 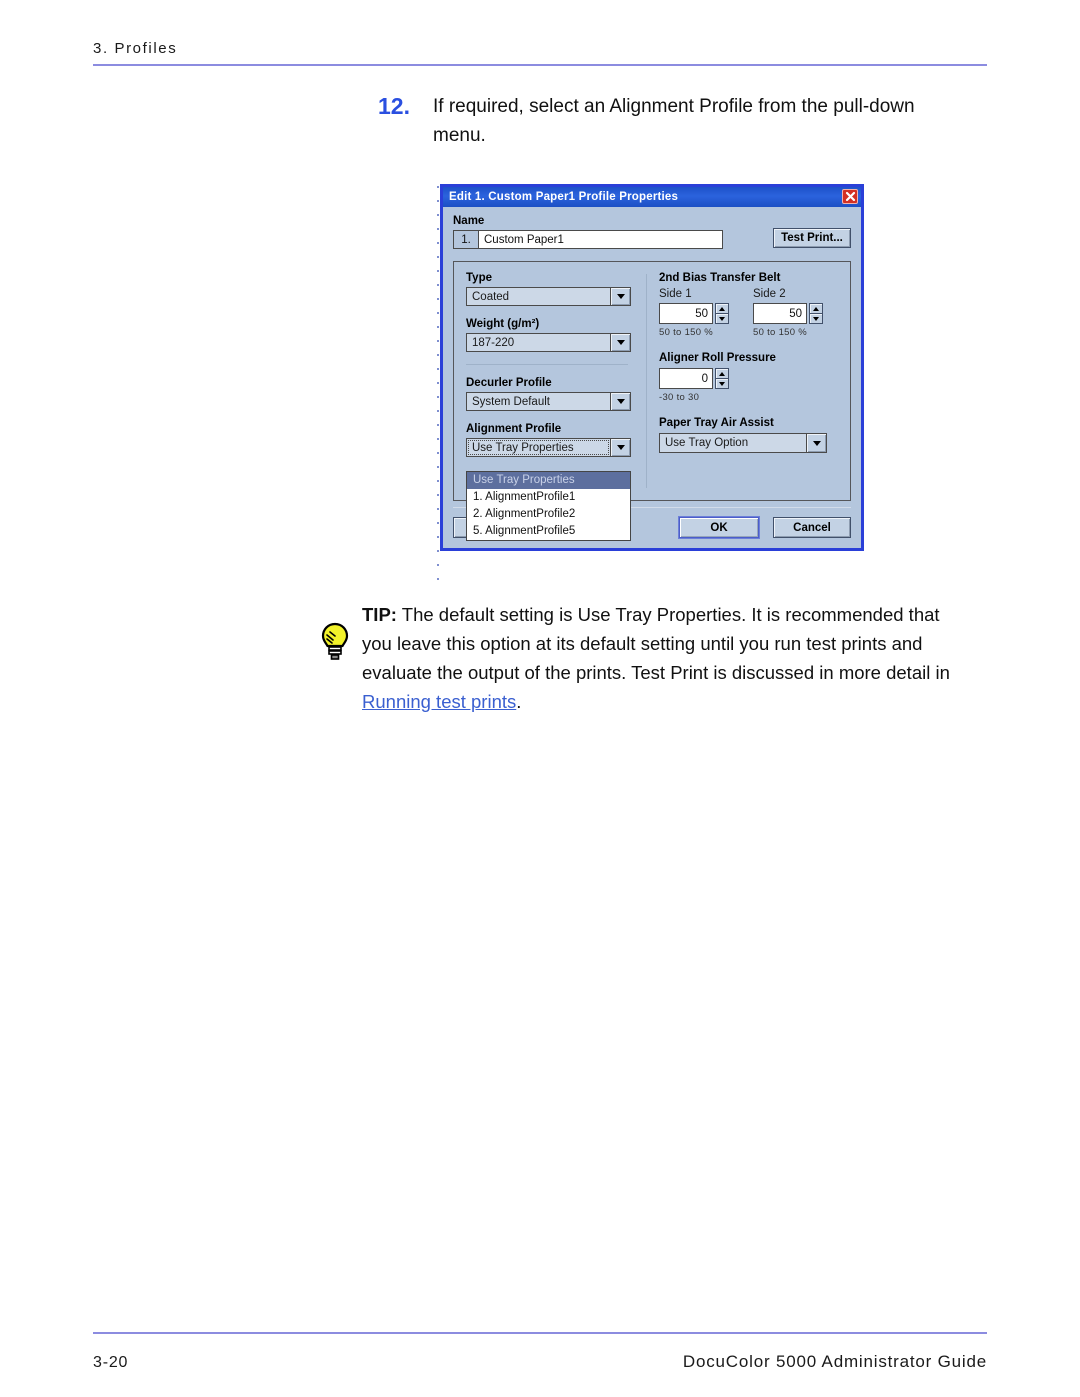 I want to click on footer-guide-title: DocuColor 5000 Administrator Guide, so click(x=834, y=1361).